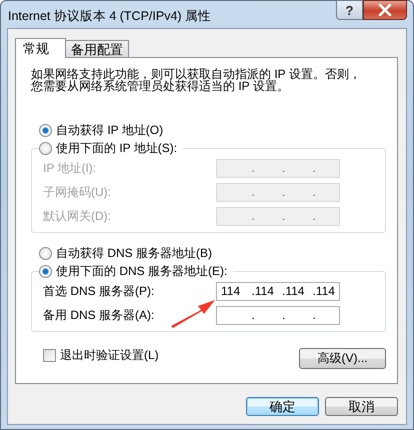  I want to click on checkbox, so click(49, 355).